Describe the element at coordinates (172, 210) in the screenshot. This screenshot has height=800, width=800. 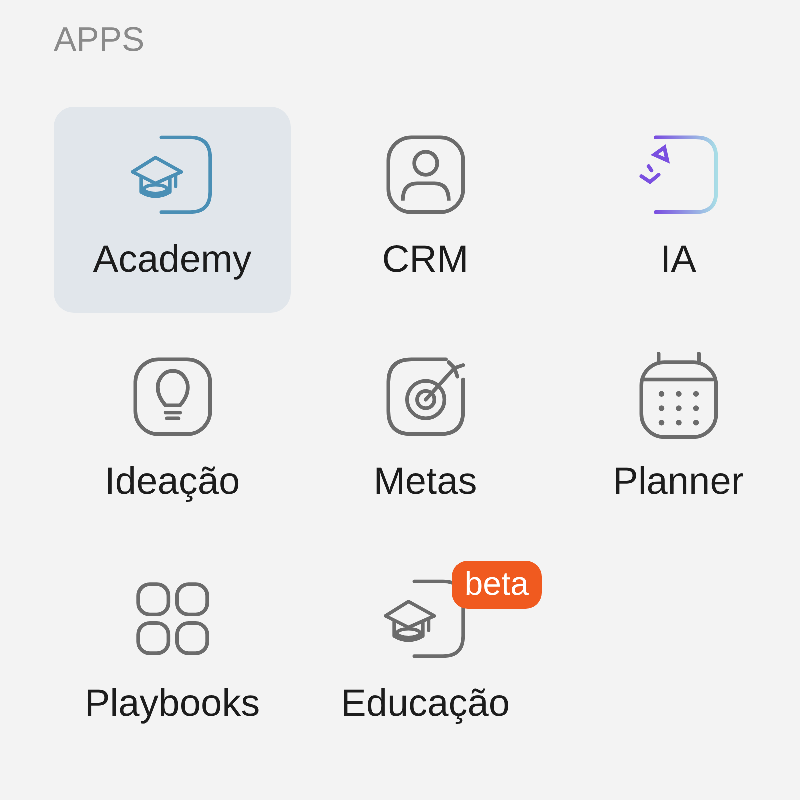
I see `app-tile: Academy` at that location.